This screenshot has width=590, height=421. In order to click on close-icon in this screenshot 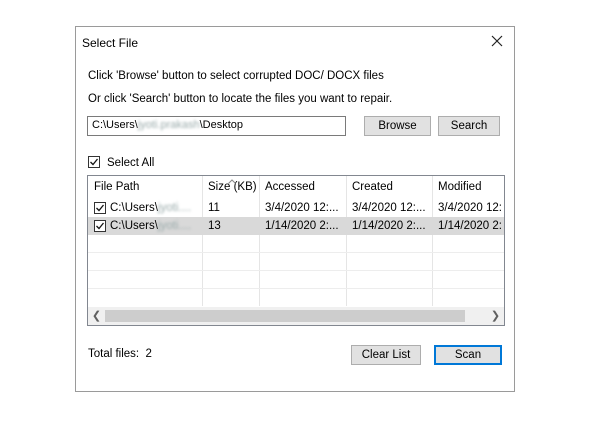, I will do `click(497, 41)`.